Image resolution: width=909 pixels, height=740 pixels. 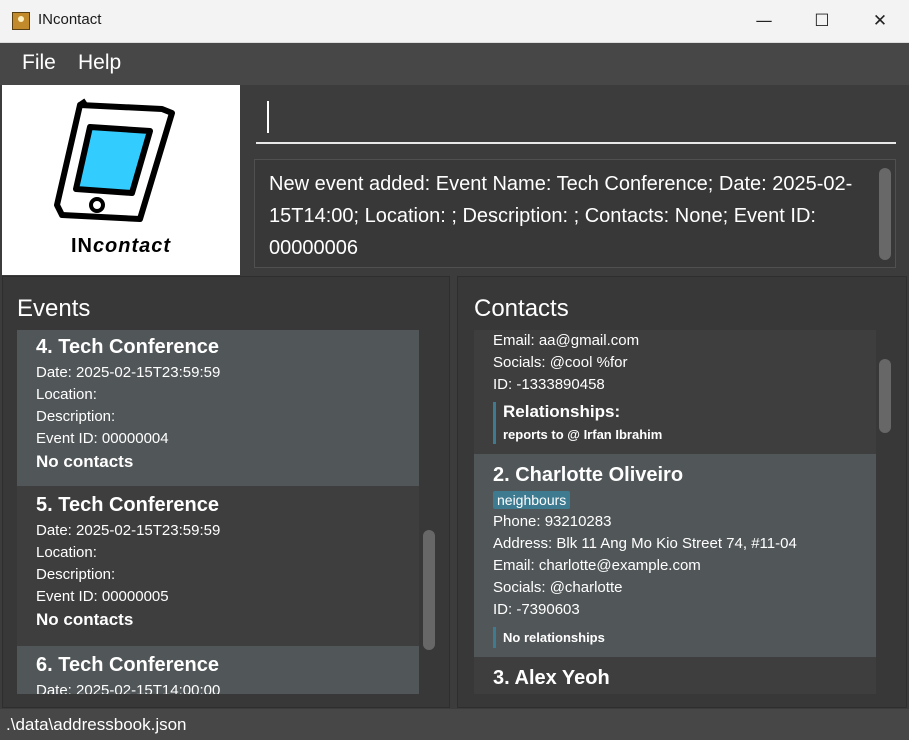 I want to click on minimize-button: —, so click(x=764, y=21).